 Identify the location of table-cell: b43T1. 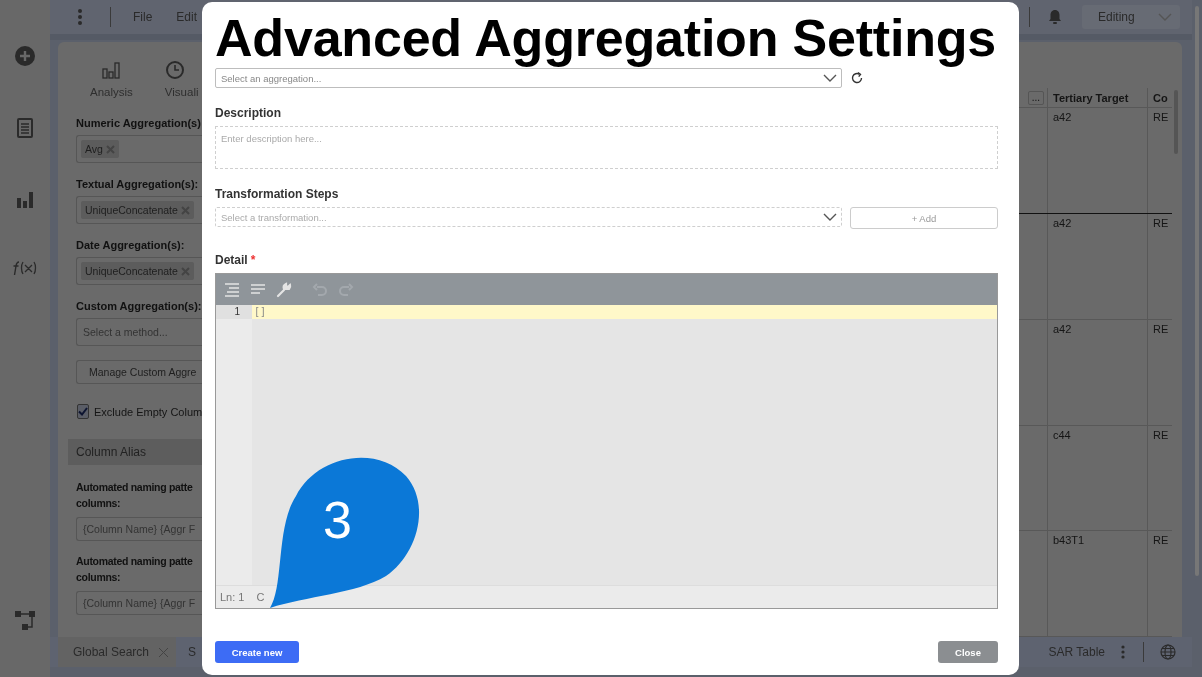
(1098, 584).